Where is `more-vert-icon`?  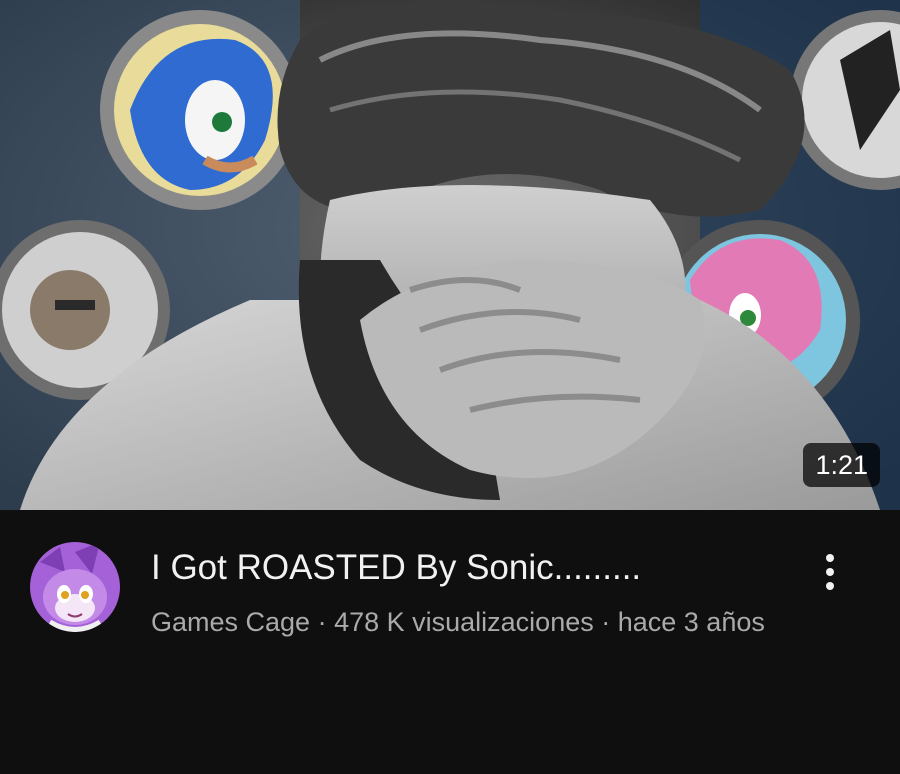 more-vert-icon is located at coordinates (830, 572).